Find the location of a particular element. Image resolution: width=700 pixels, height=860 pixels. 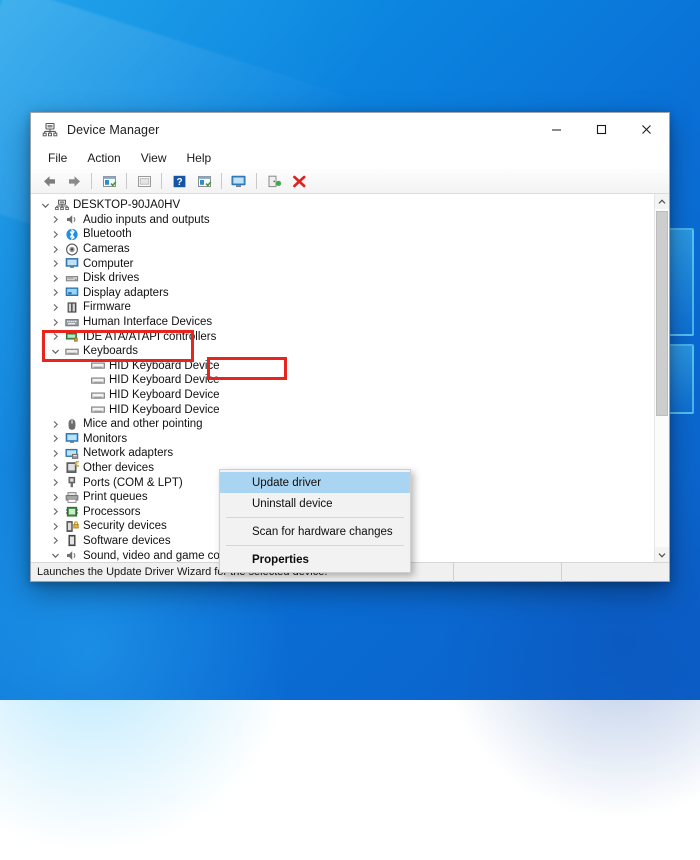

tree-item-label: Software devices is located at coordinates (127, 540).